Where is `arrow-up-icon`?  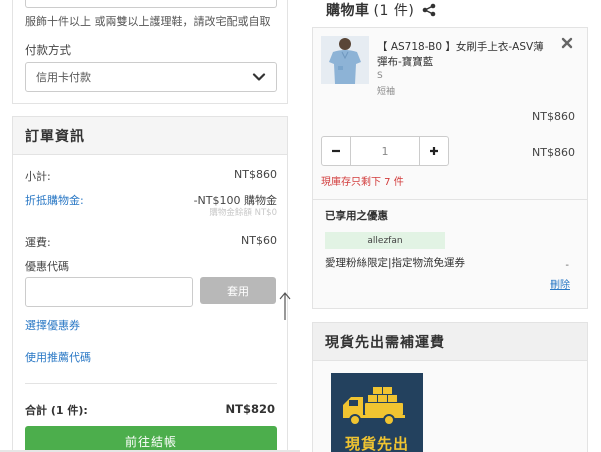 arrow-up-icon is located at coordinates (285, 306).